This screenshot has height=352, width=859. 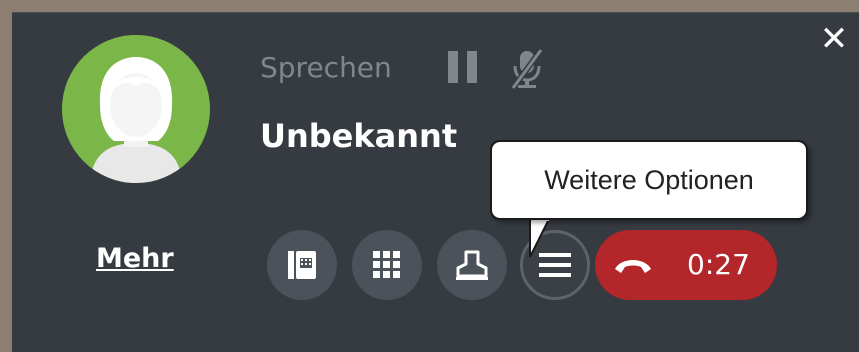 What do you see at coordinates (527, 69) in the screenshot?
I see `microphone-muted-icon` at bounding box center [527, 69].